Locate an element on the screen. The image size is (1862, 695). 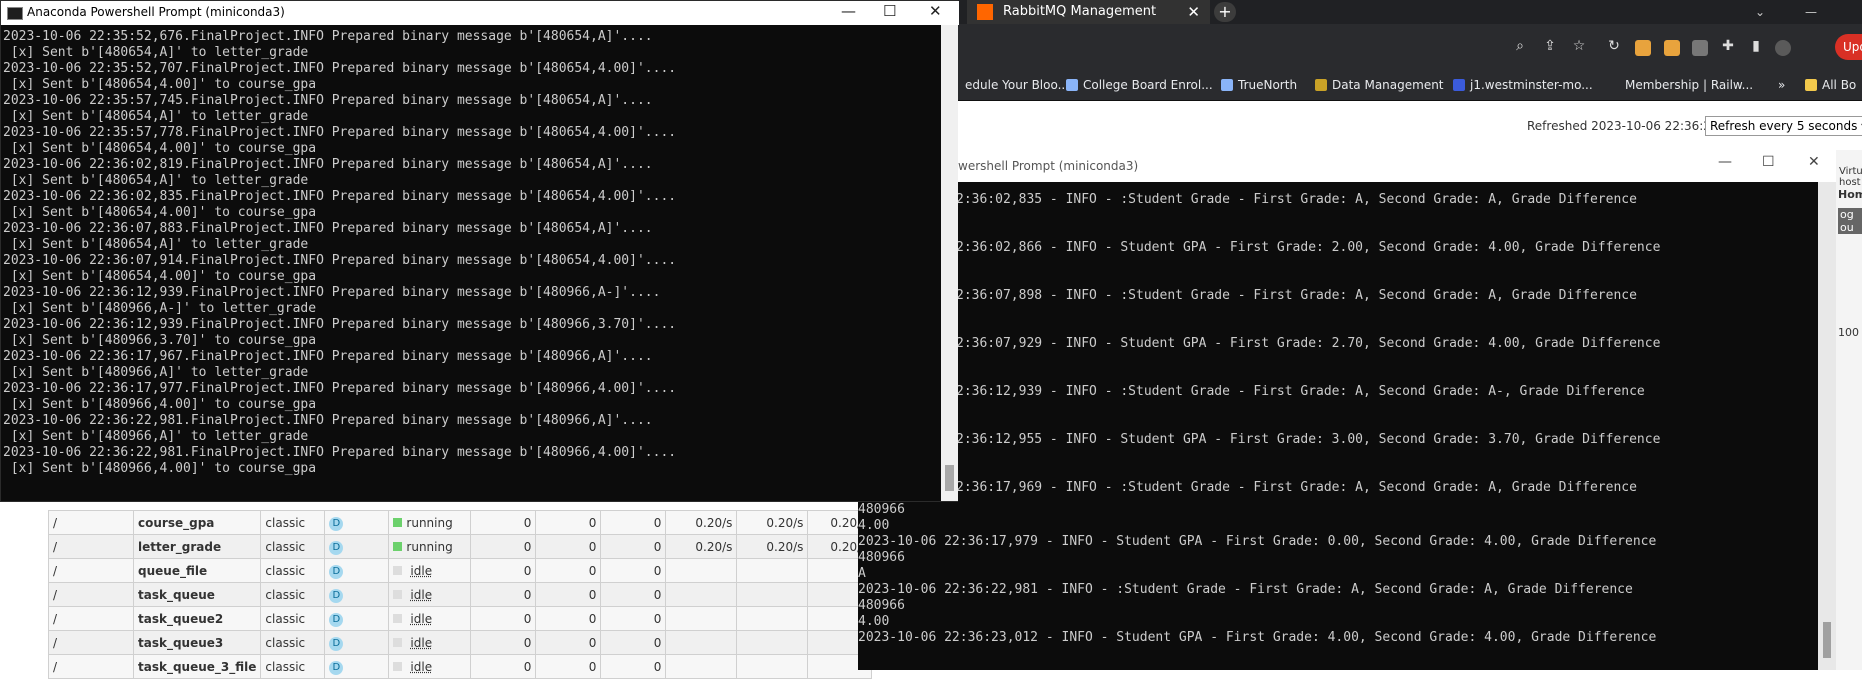
side-panel-icon: ▮ is located at coordinates (1756, 46).